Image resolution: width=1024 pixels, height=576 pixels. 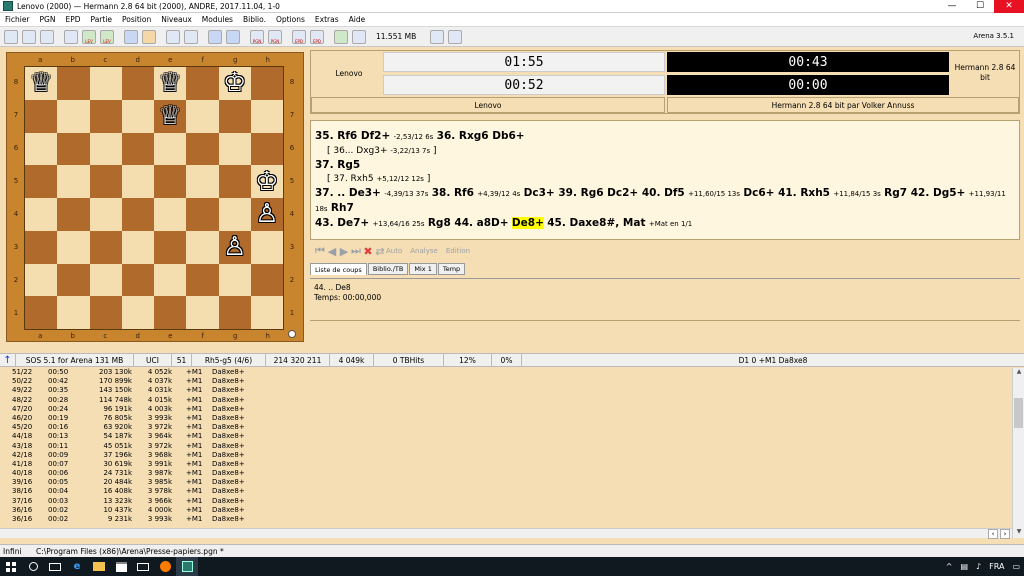 What do you see at coordinates (527, 223) in the screenshot?
I see `current-move-highlight: De8+` at bounding box center [527, 223].